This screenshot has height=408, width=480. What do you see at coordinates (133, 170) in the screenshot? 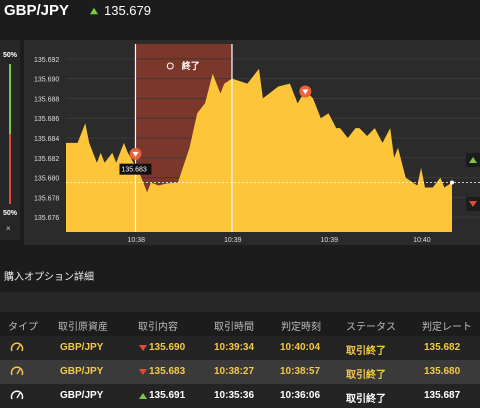
I see `crosshair-price: 135.683` at bounding box center [133, 170].